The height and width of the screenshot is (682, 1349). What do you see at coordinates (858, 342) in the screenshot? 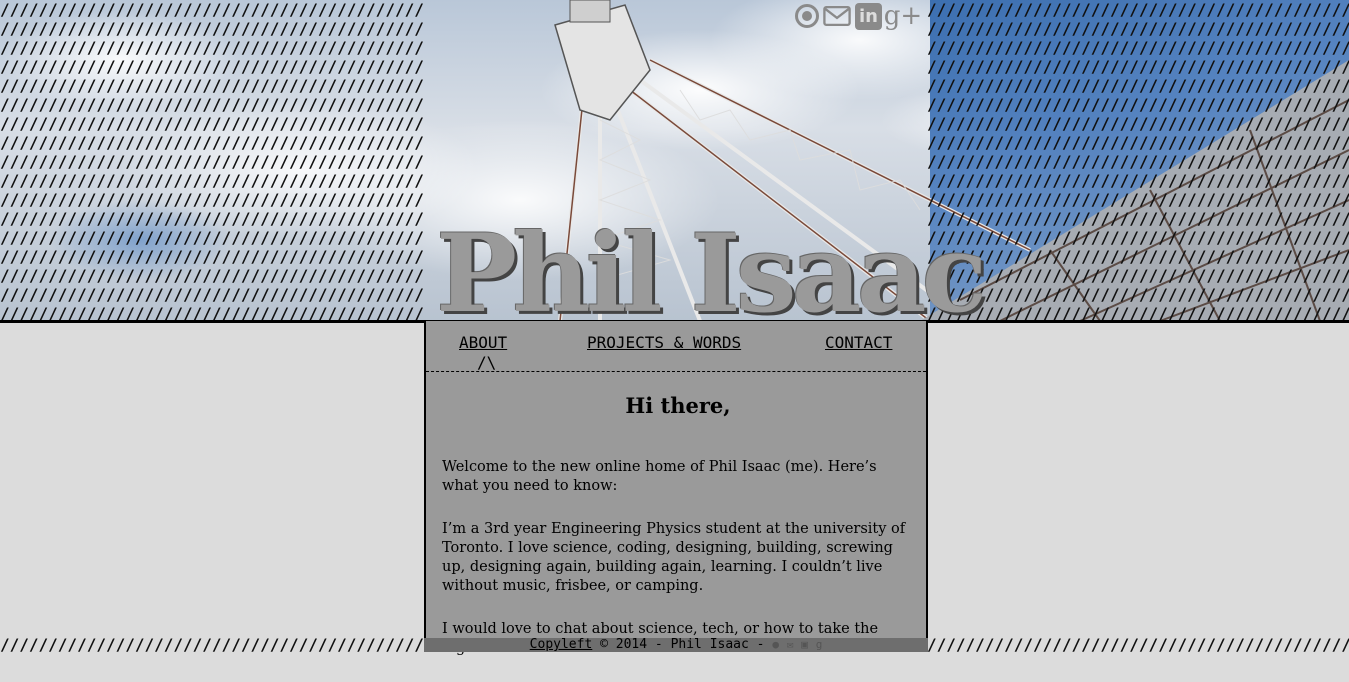
I see `nav-contact: CONTACT` at bounding box center [858, 342].